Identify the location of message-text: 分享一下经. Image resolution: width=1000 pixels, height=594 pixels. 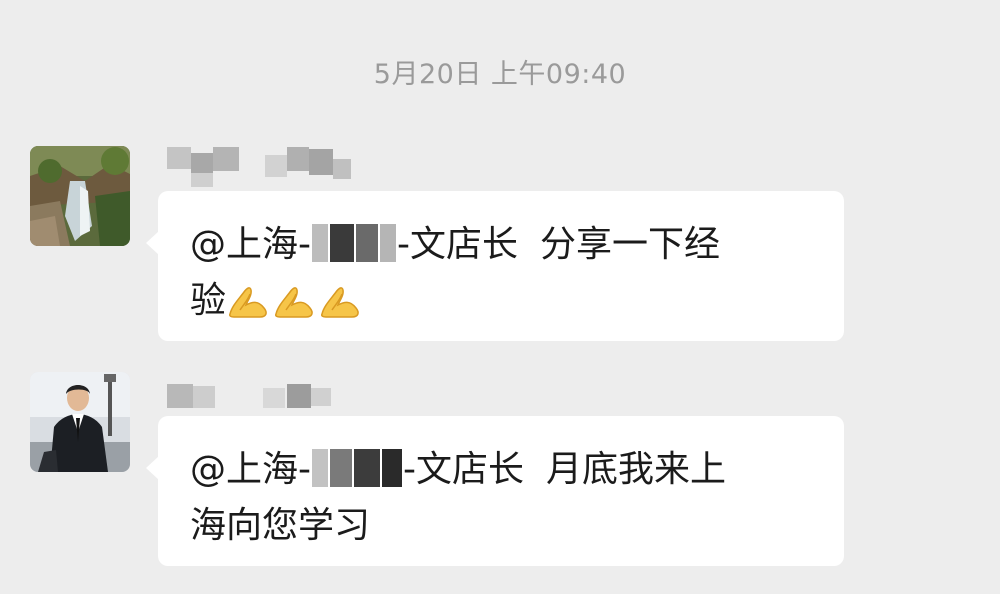
(630, 244).